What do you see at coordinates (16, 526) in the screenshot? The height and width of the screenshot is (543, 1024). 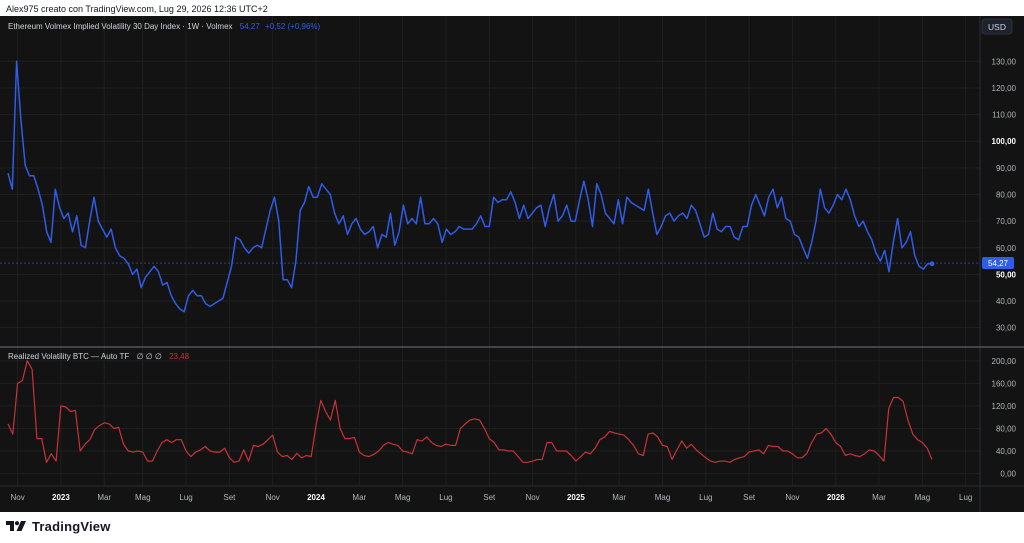 I see `tradingview-logo-icon` at bounding box center [16, 526].